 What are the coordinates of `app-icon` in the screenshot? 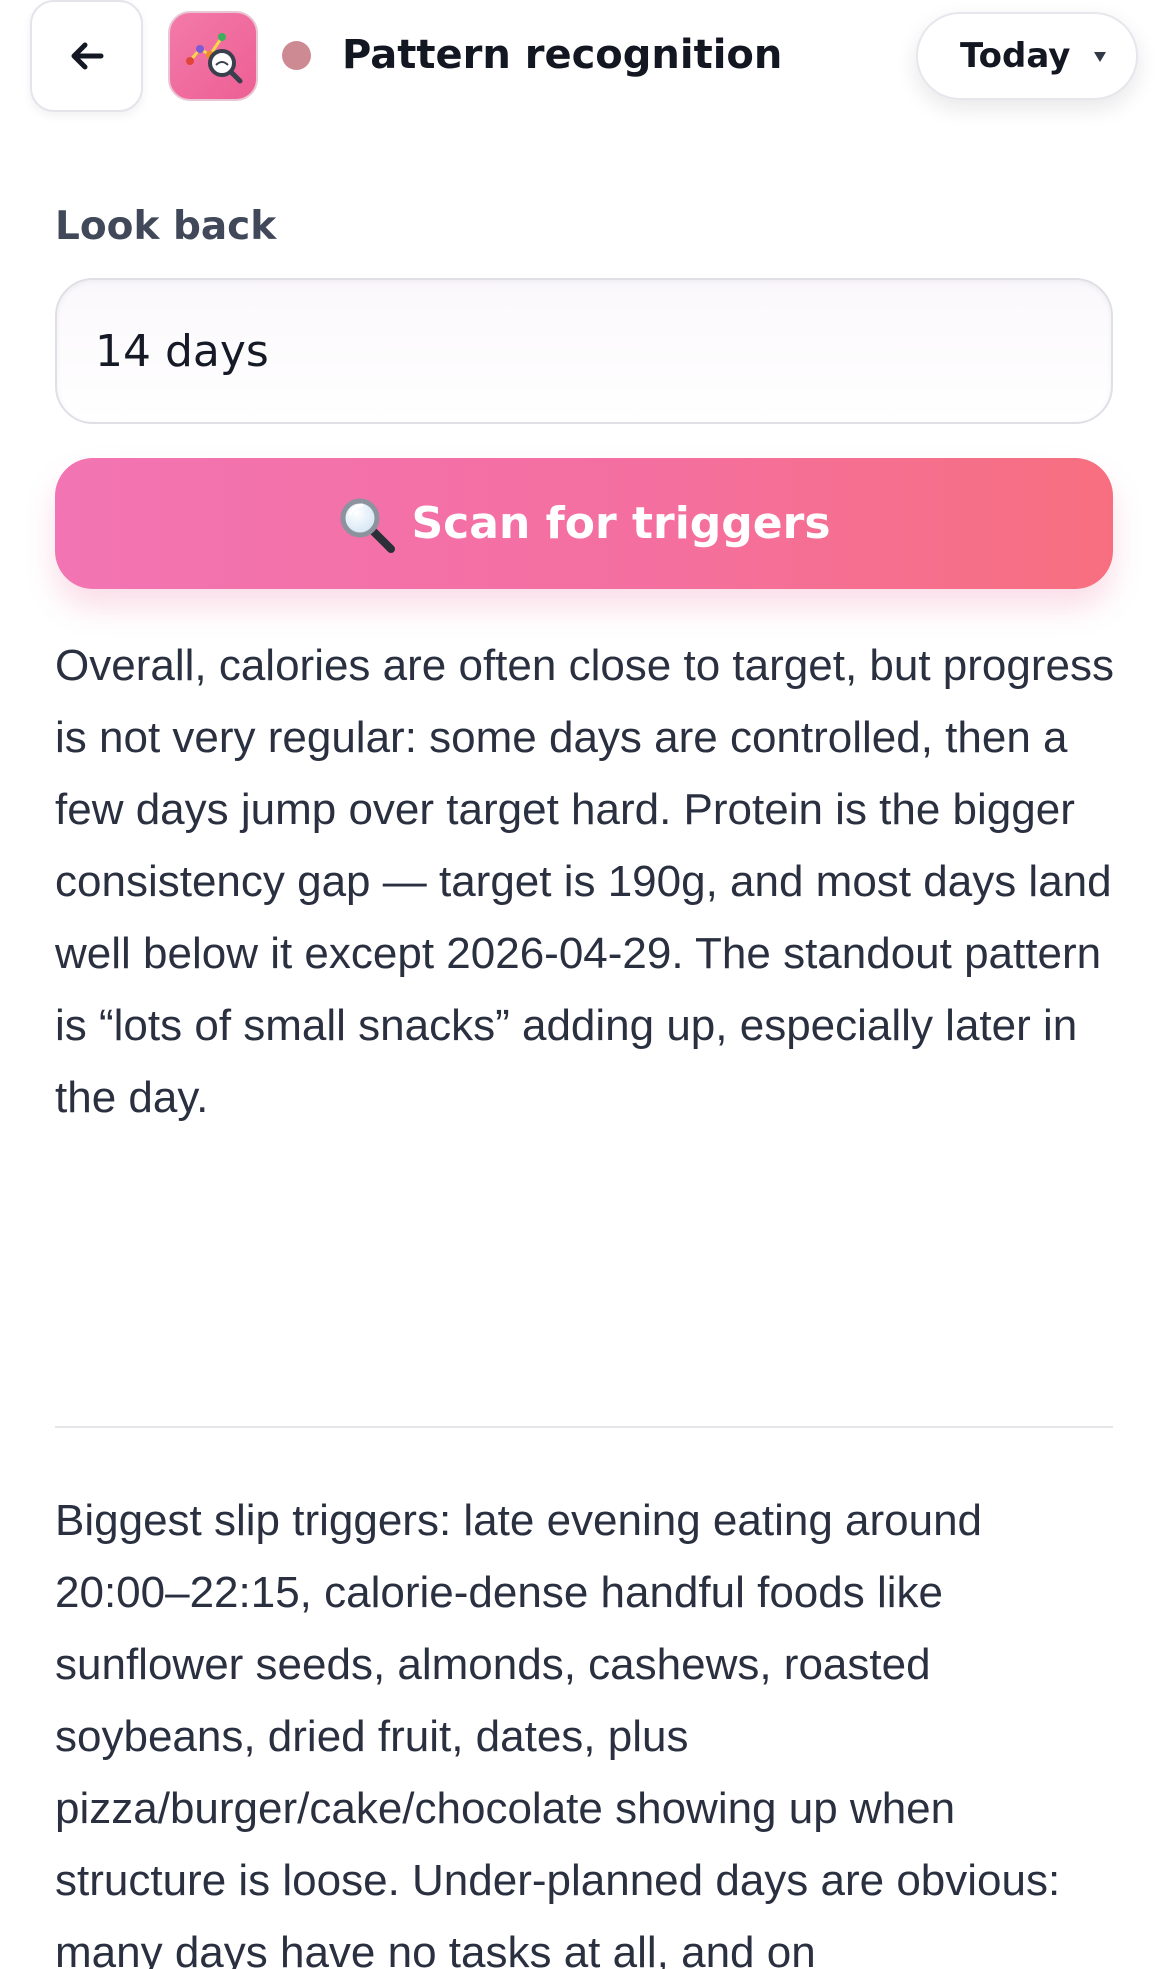 It's located at (213, 56).